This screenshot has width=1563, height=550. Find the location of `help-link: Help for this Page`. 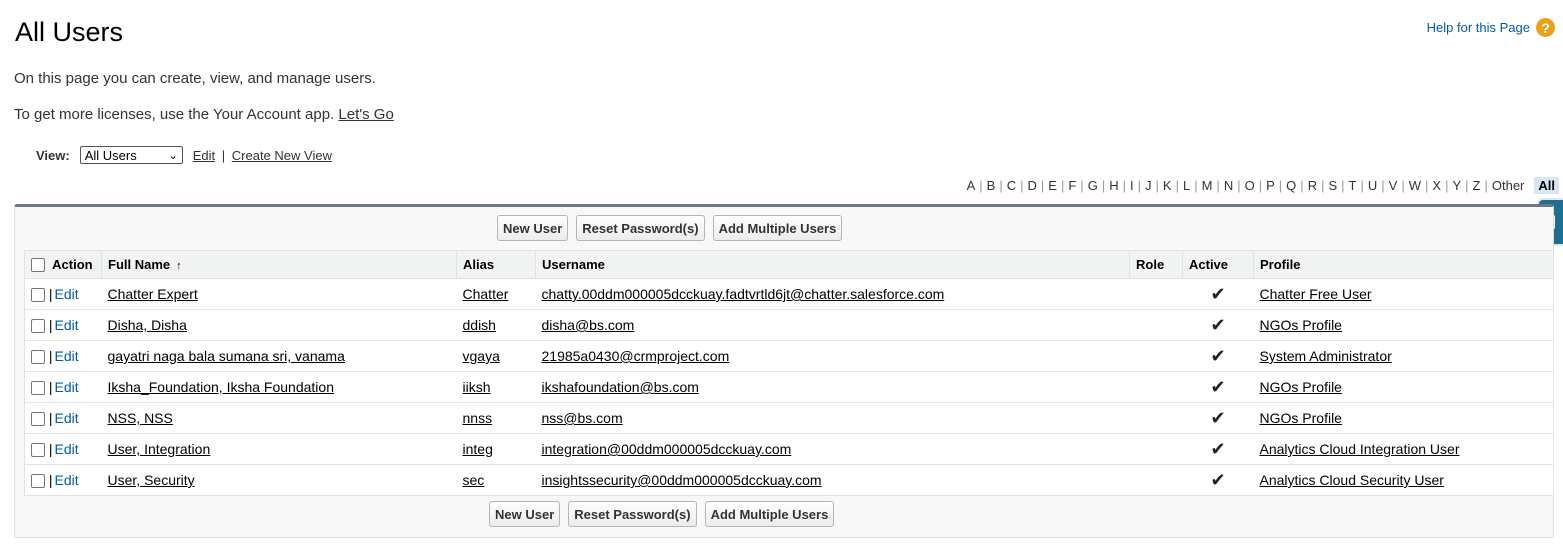

help-link: Help for this Page is located at coordinates (1478, 27).